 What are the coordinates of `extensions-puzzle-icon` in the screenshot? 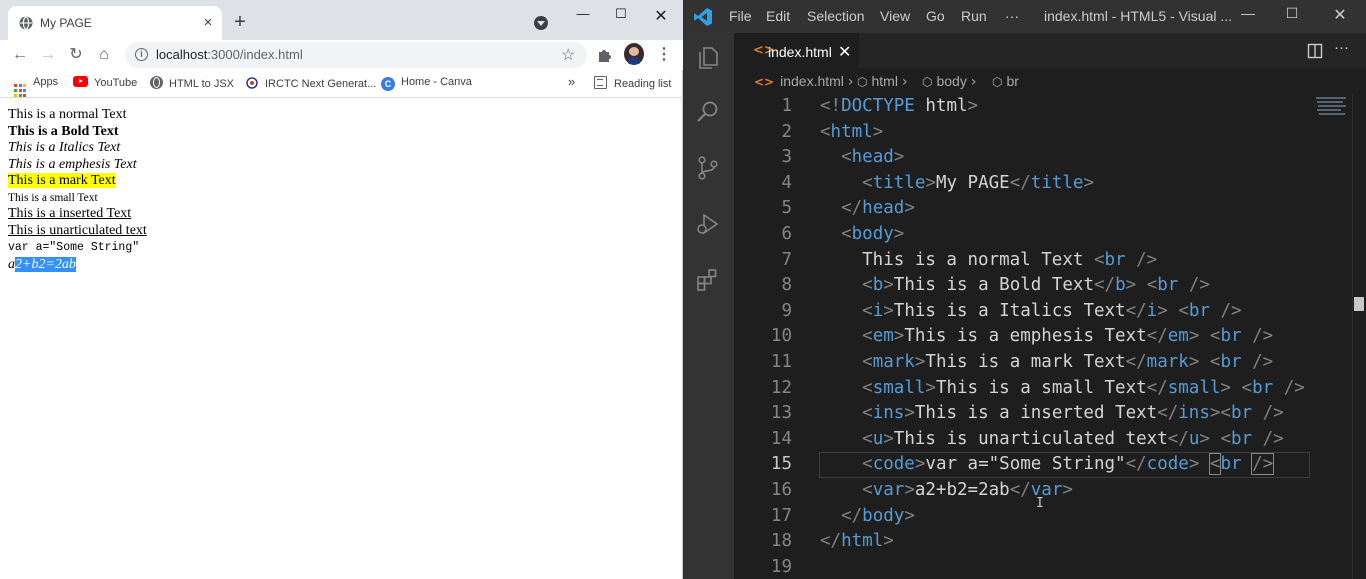 It's located at (605, 55).